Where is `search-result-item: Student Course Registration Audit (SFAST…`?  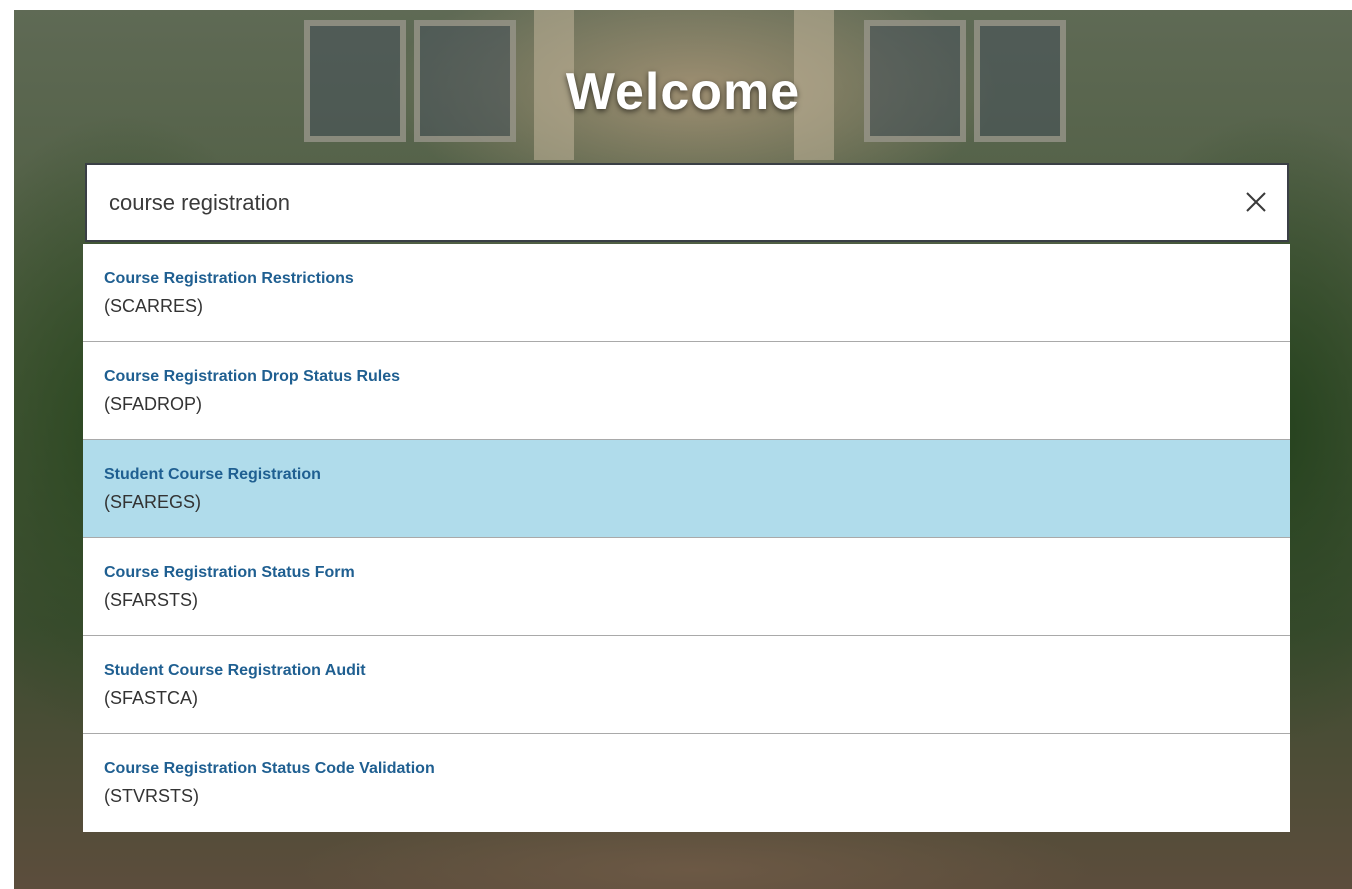
search-result-item: Student Course Registration Audit (SFAST… is located at coordinates (686, 685).